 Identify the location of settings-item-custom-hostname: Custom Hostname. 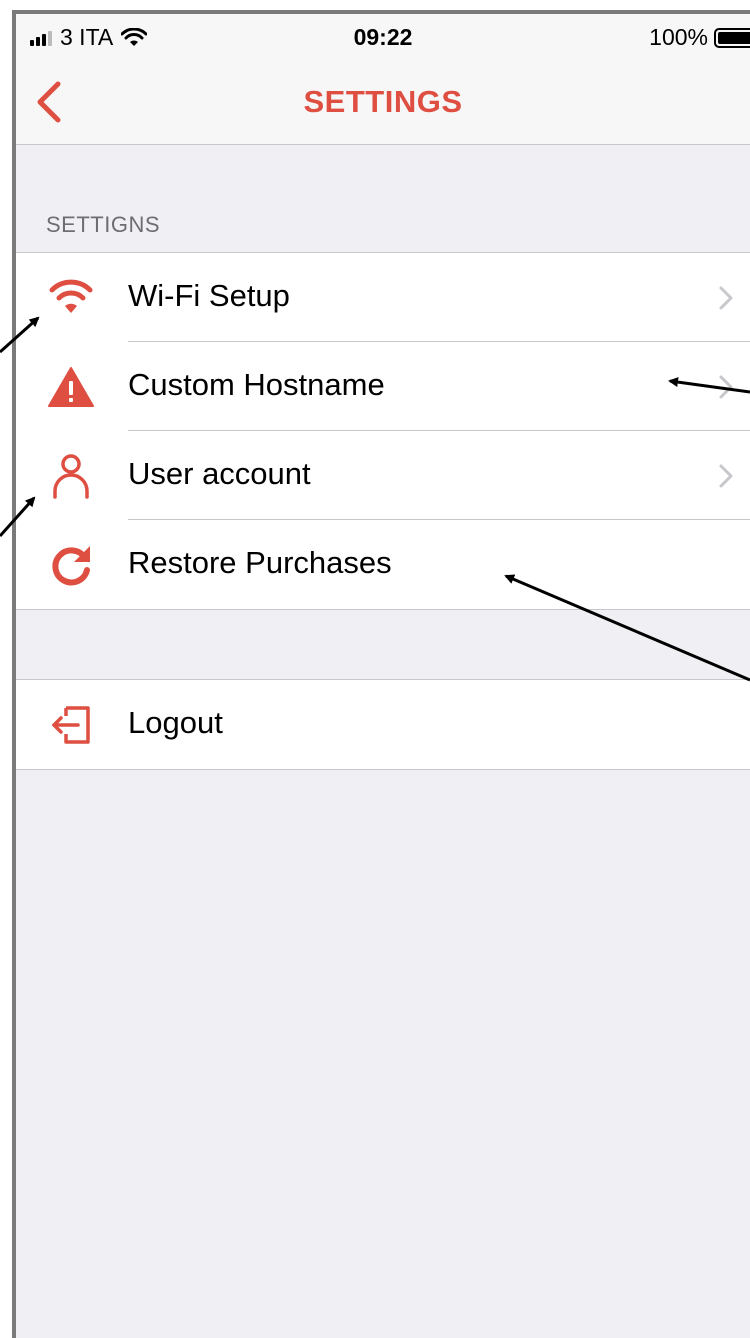
(383, 386).